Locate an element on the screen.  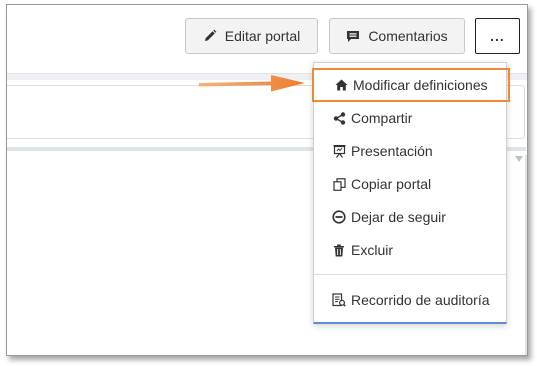
comment-icon is located at coordinates (353, 36).